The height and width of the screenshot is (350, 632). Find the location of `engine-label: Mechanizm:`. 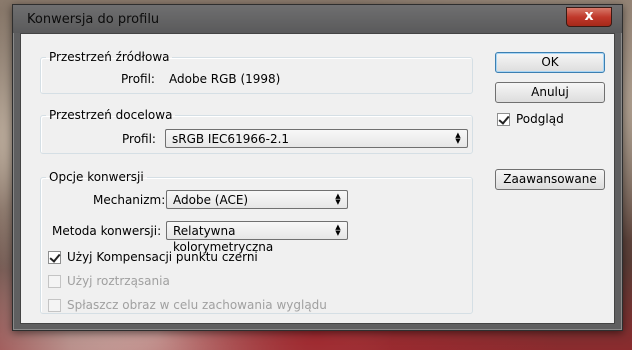

engine-label: Mechanizm: is located at coordinates (129, 200).